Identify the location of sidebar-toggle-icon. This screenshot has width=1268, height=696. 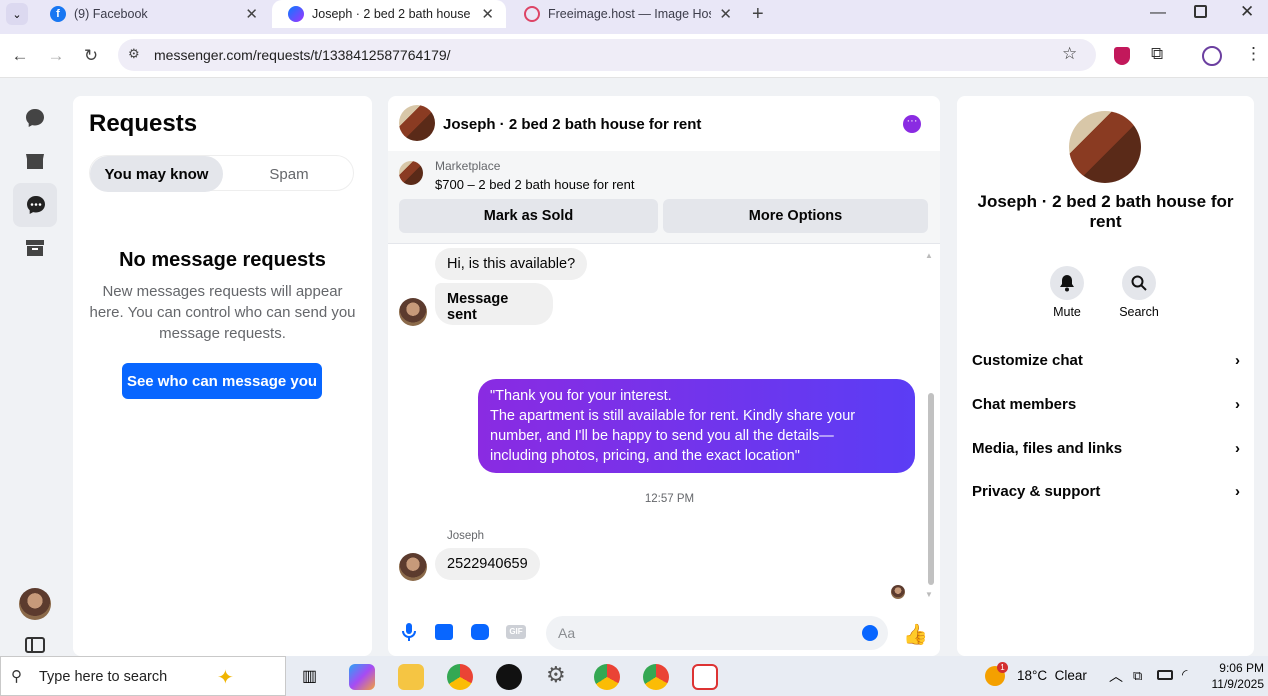
(35, 645).